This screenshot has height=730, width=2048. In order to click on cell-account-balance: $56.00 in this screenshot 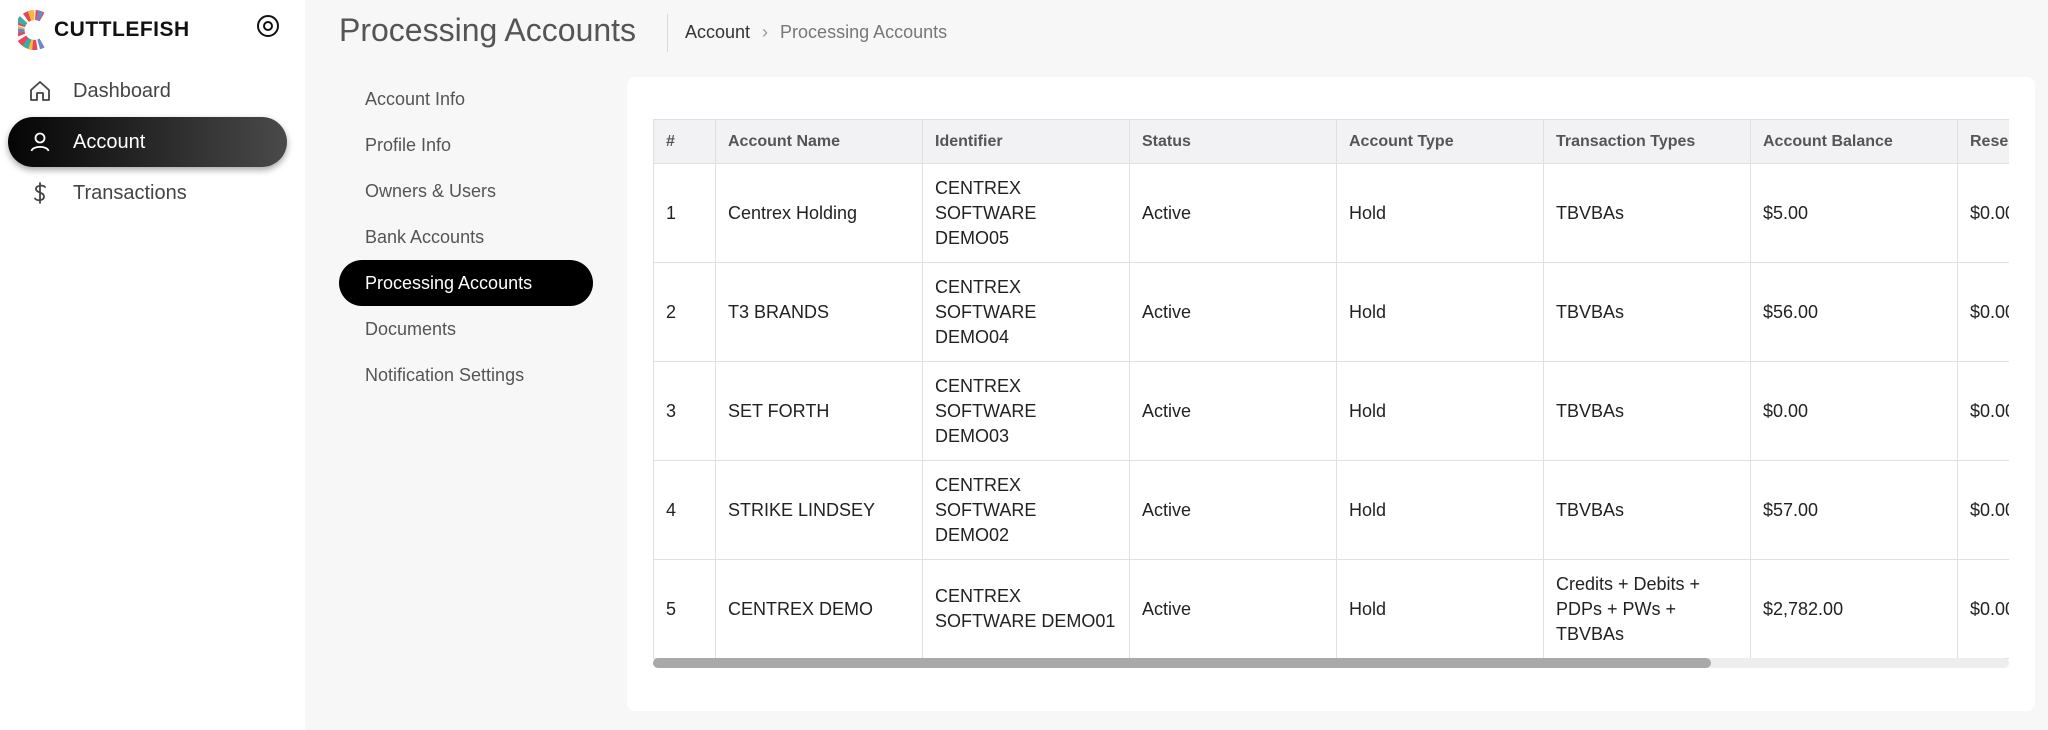, I will do `click(1854, 312)`.